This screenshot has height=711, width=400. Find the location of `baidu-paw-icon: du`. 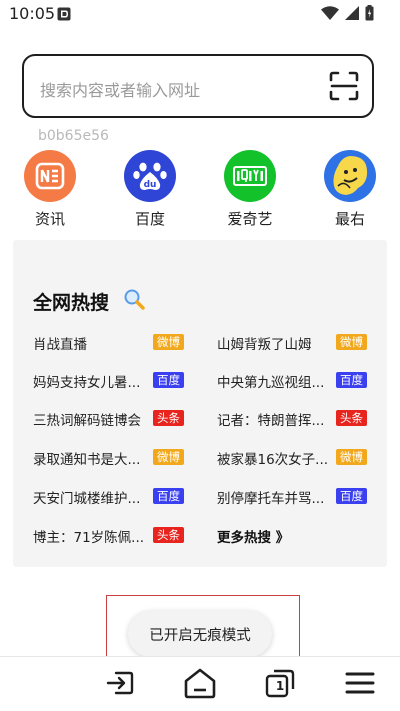

baidu-paw-icon: du is located at coordinates (150, 176).